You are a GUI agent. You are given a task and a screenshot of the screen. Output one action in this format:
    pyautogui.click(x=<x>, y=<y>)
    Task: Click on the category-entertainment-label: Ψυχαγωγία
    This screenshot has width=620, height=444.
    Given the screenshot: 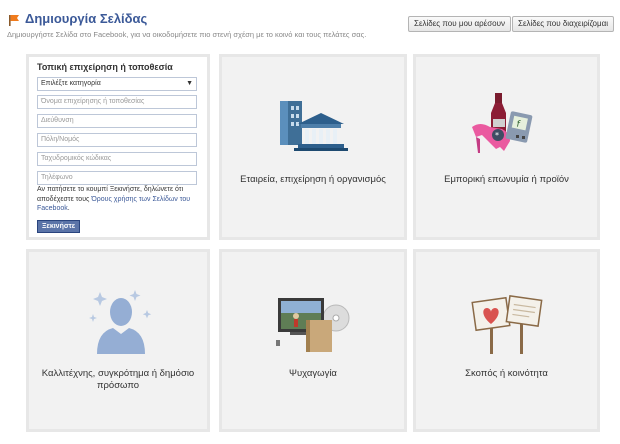 What is the action you would take?
    pyautogui.click(x=313, y=373)
    